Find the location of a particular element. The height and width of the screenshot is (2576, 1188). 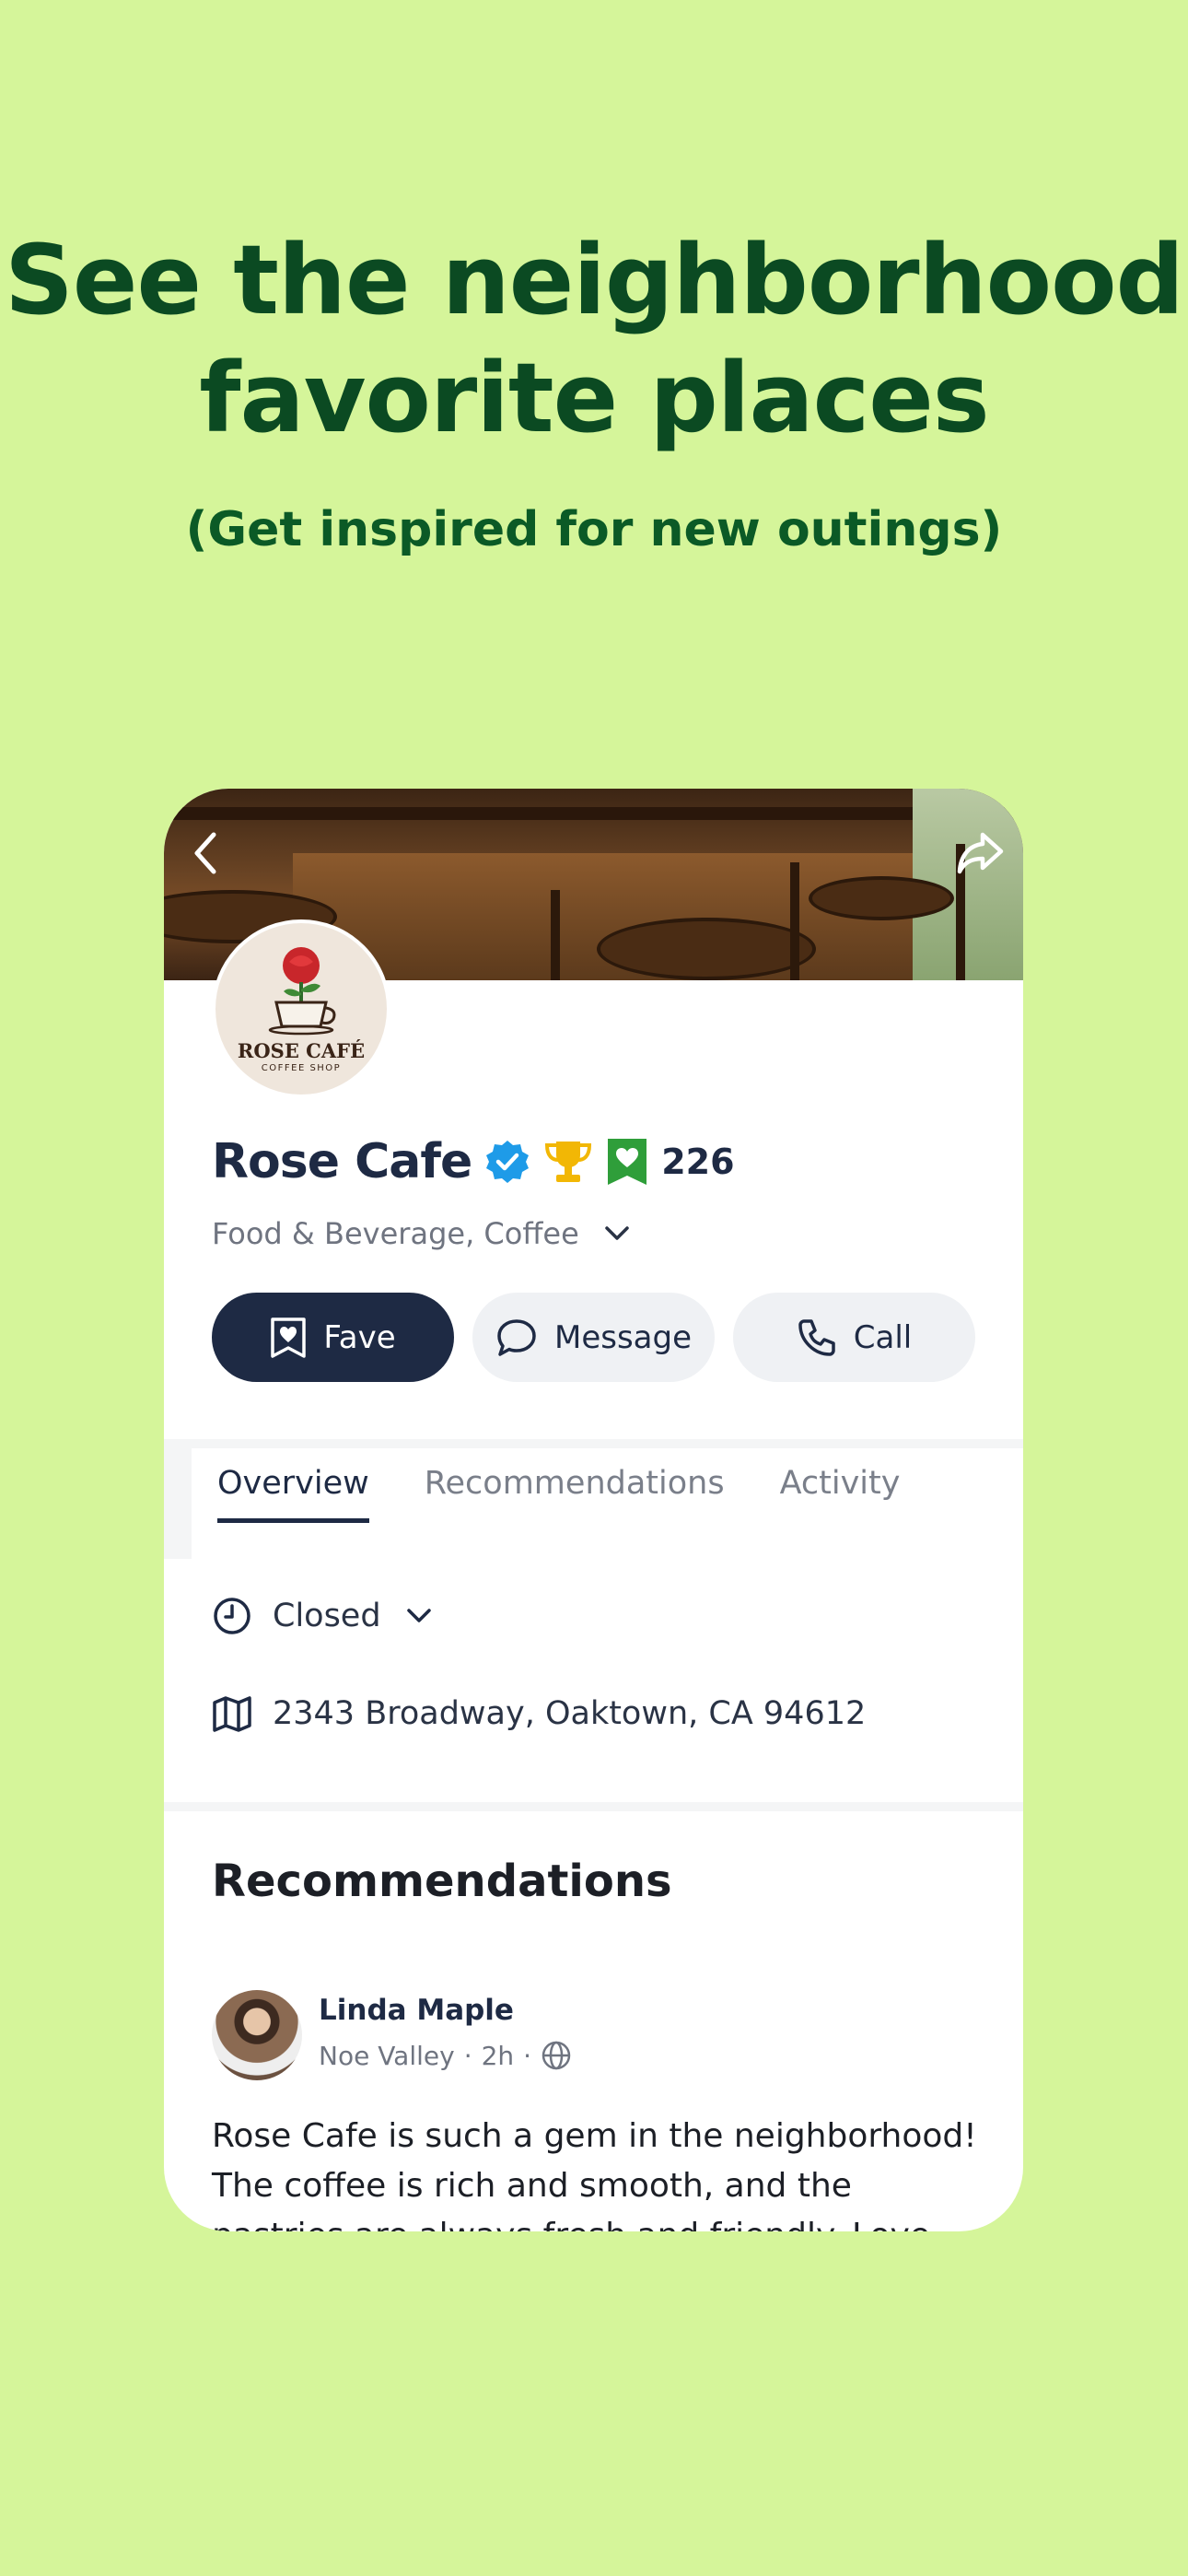

hours-row: Closed is located at coordinates (322, 1616).